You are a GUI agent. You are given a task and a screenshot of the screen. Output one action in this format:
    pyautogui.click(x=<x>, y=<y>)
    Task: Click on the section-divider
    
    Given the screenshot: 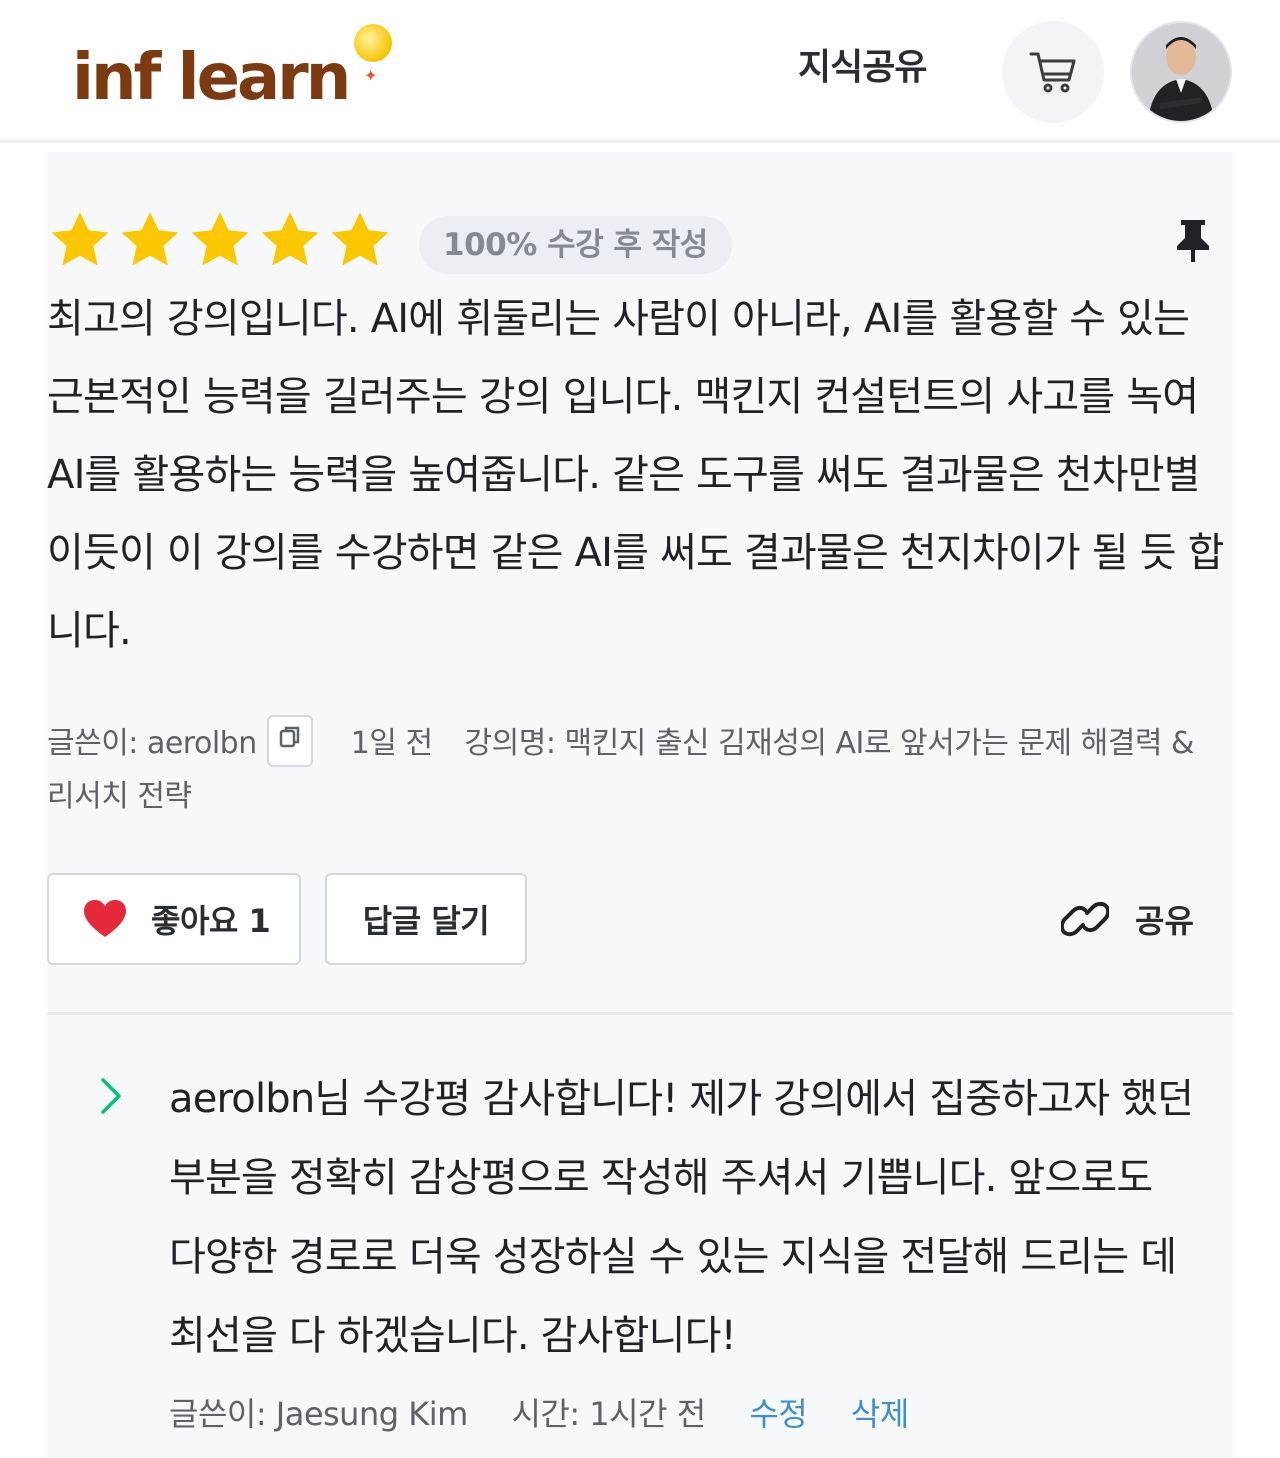 What is the action you would take?
    pyautogui.click(x=640, y=1013)
    